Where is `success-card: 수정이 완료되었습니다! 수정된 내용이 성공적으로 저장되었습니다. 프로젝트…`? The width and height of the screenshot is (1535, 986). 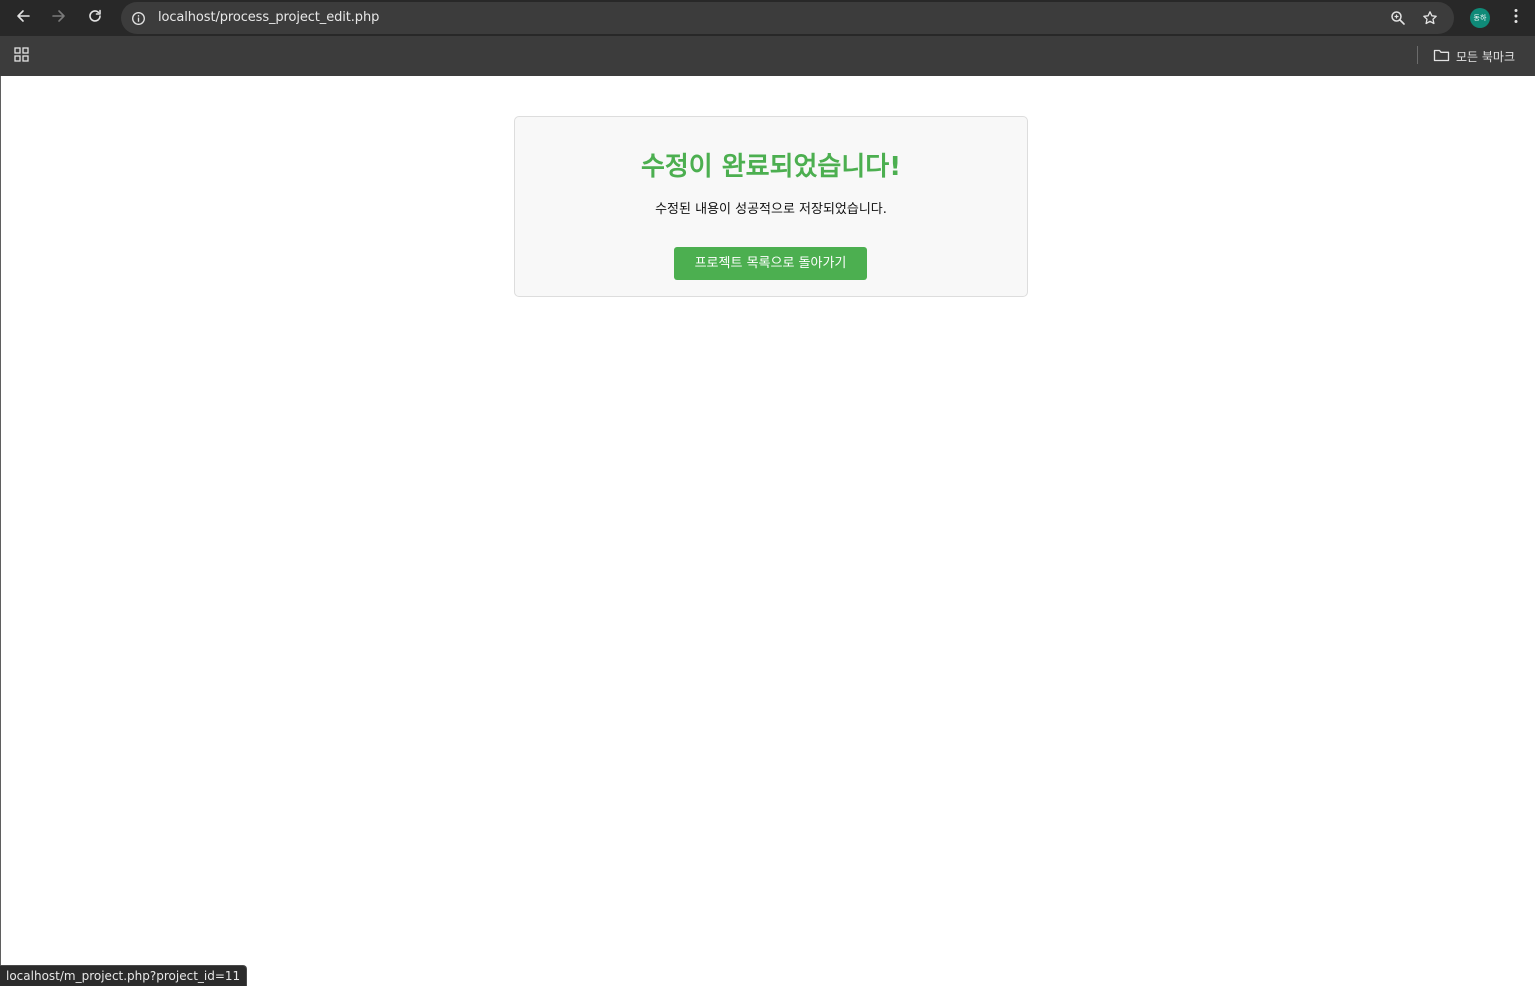 success-card: 수정이 완료되었습니다! 수정된 내용이 성공적으로 저장되었습니다. 프로젝트… is located at coordinates (771, 206).